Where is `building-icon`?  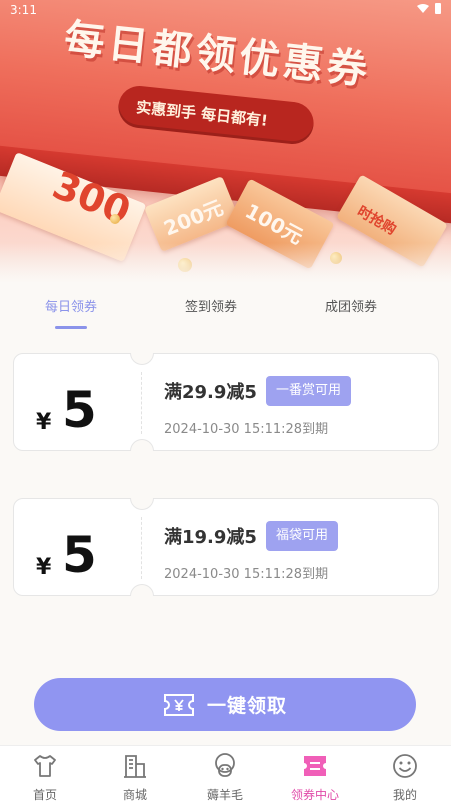
building-icon is located at coordinates (135, 766).